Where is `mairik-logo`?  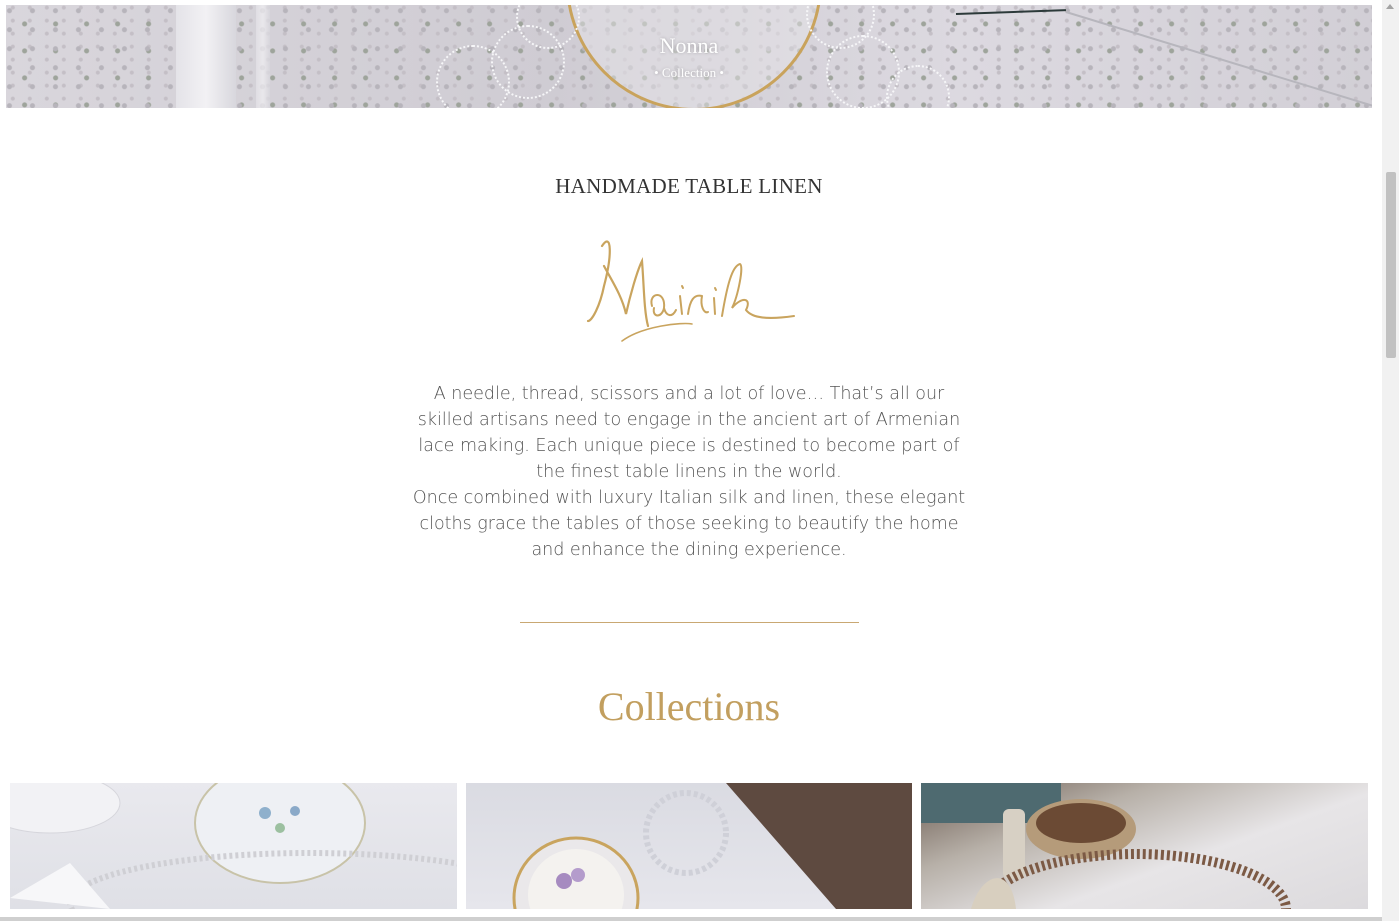
mairik-logo is located at coordinates (690, 291).